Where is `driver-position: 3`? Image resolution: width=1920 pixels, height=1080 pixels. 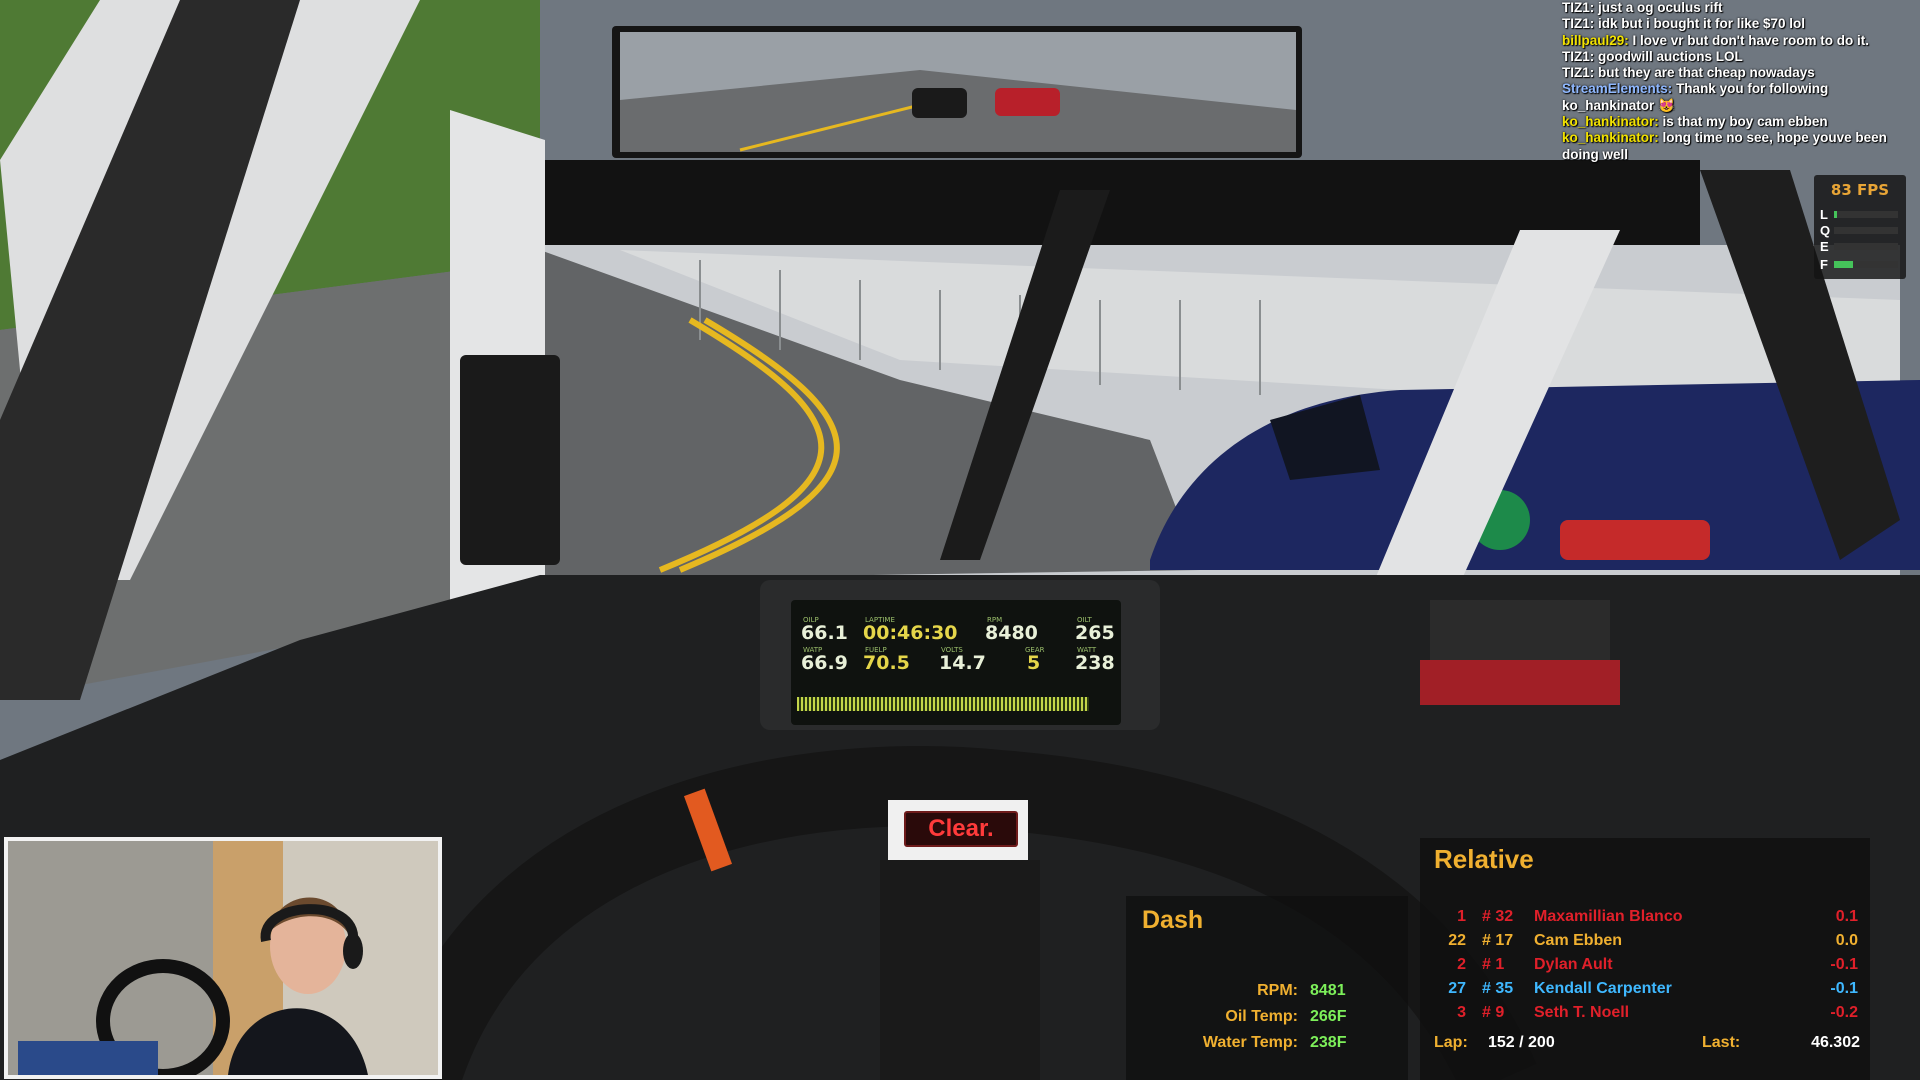 driver-position: 3 is located at coordinates (1461, 1012).